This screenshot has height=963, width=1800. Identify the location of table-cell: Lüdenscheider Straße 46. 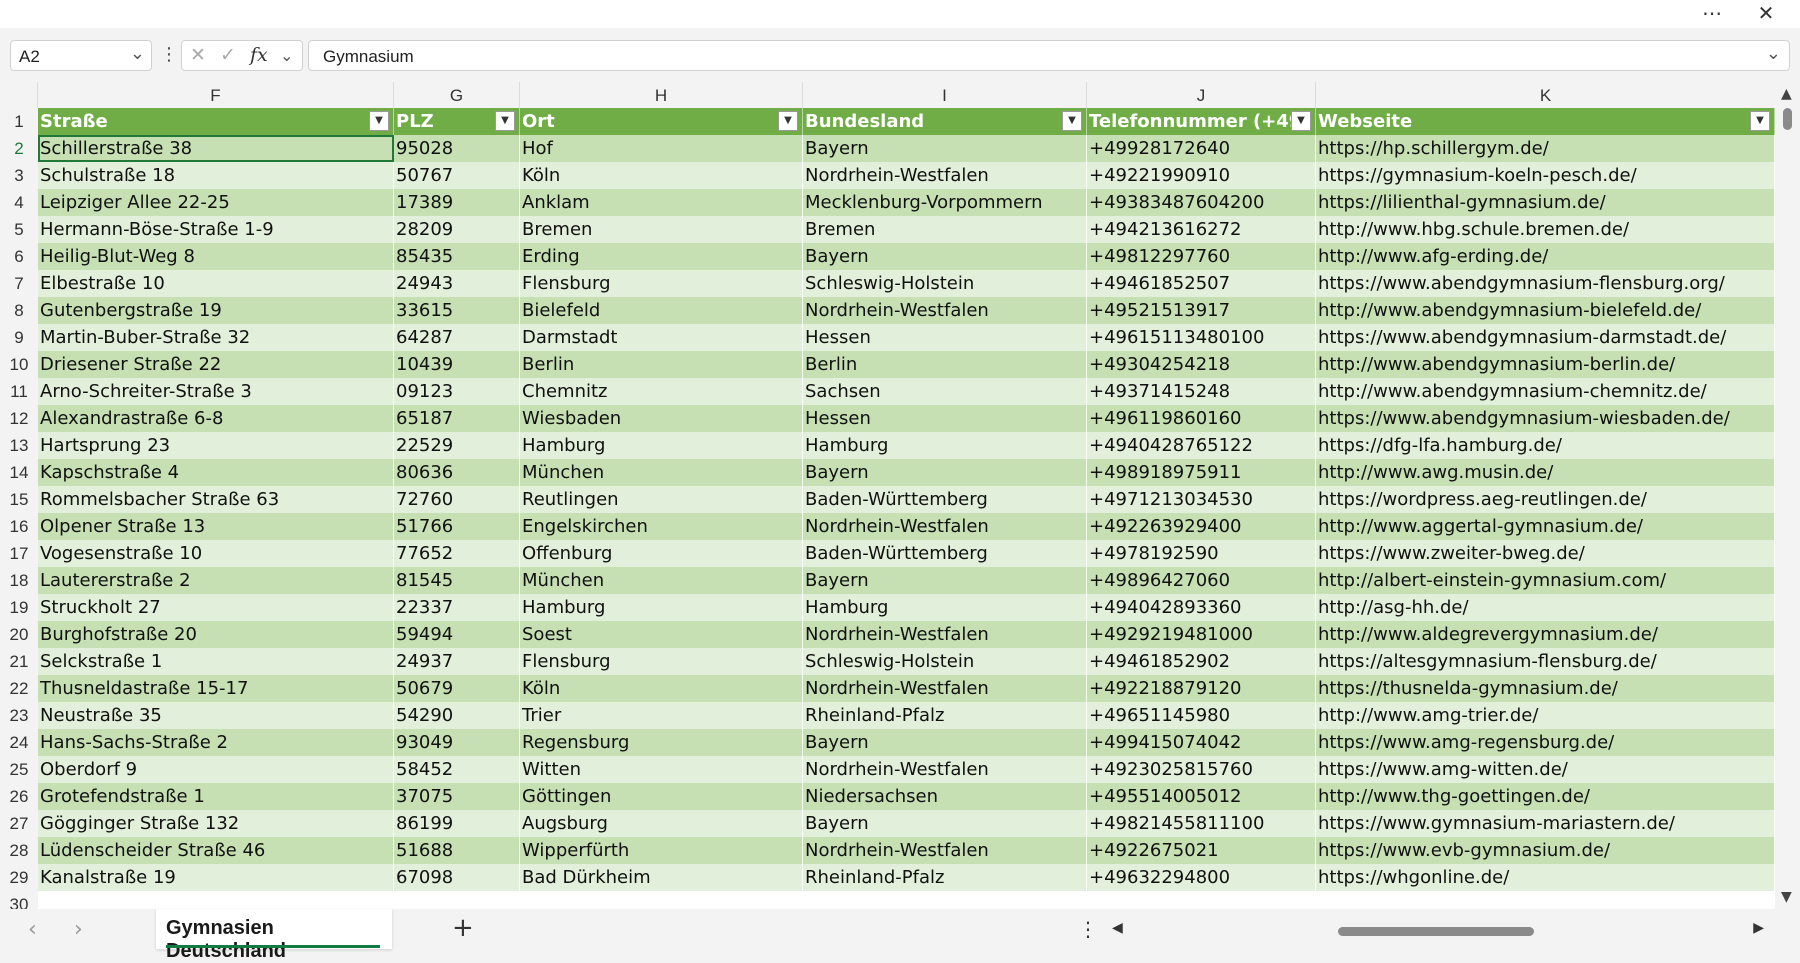
(216, 850).